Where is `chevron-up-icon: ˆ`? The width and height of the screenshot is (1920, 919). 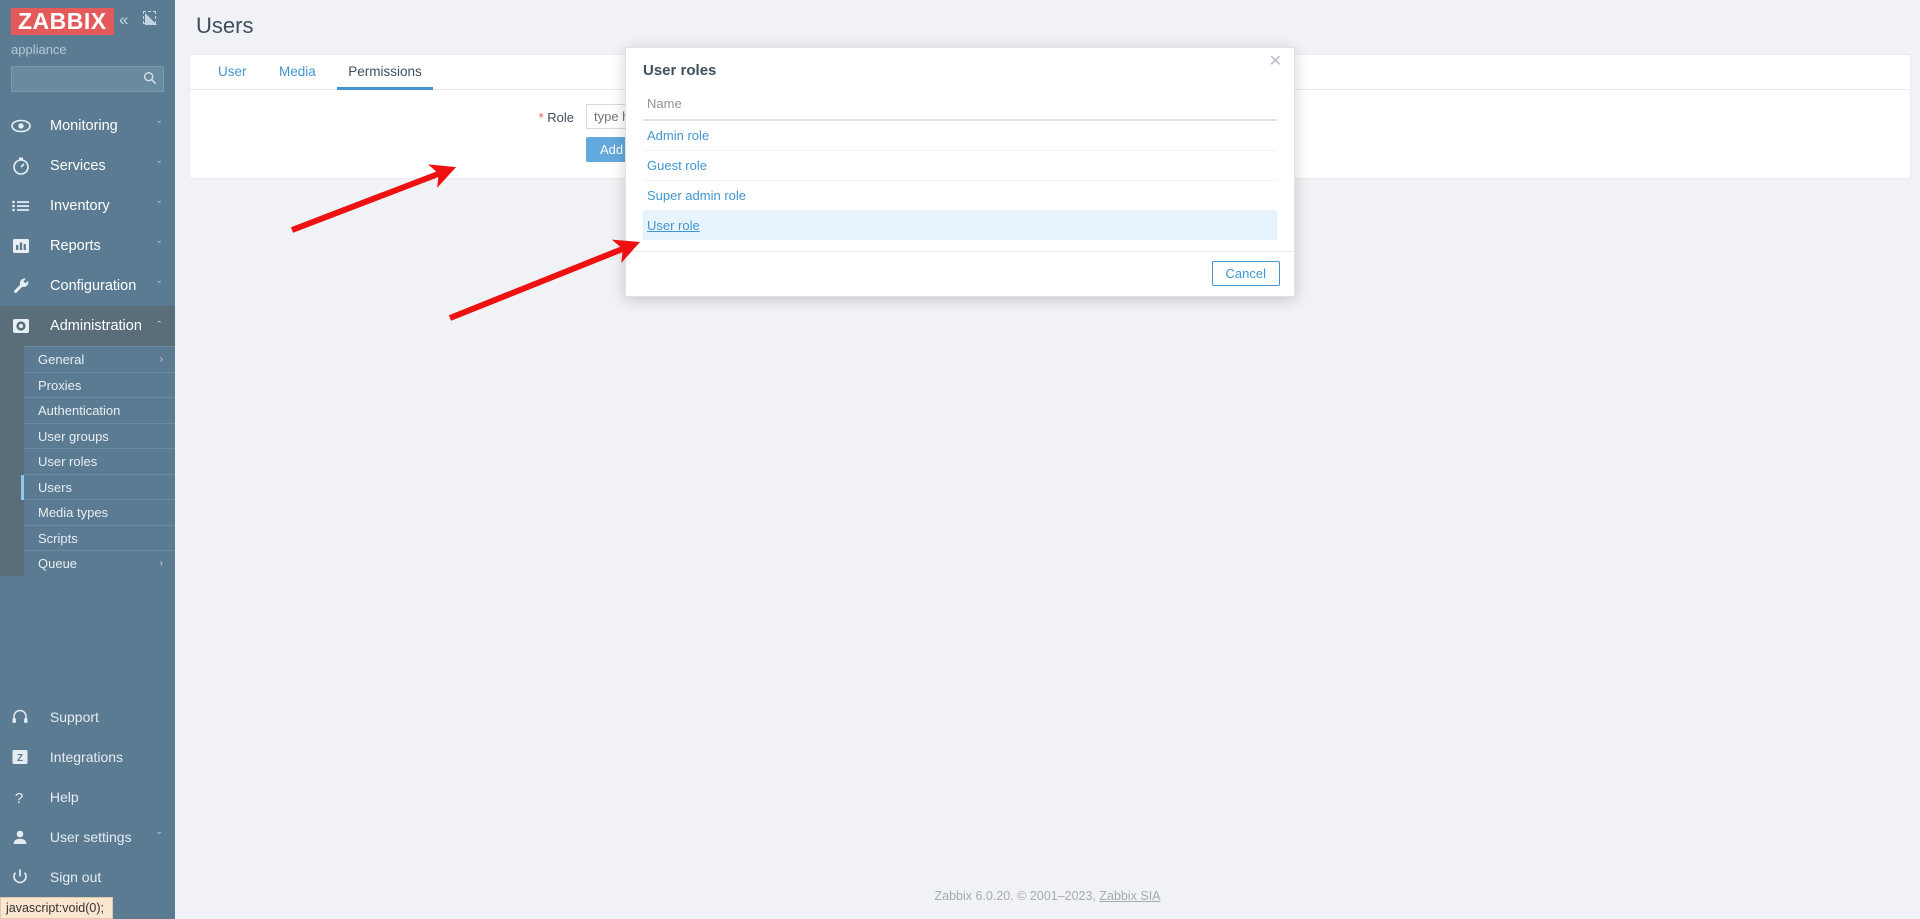 chevron-up-icon: ˆ is located at coordinates (159, 326).